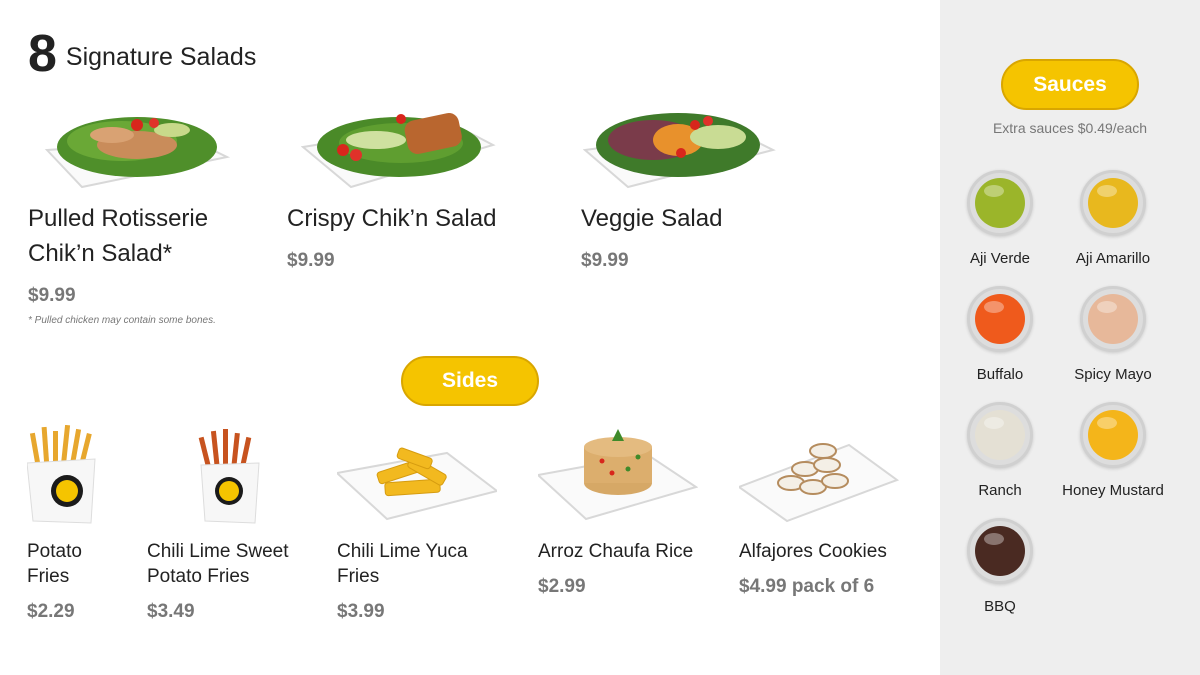 This screenshot has height=675, width=1200. Describe the element at coordinates (652, 218) in the screenshot. I see `salad-name: Veggie Salad` at that location.